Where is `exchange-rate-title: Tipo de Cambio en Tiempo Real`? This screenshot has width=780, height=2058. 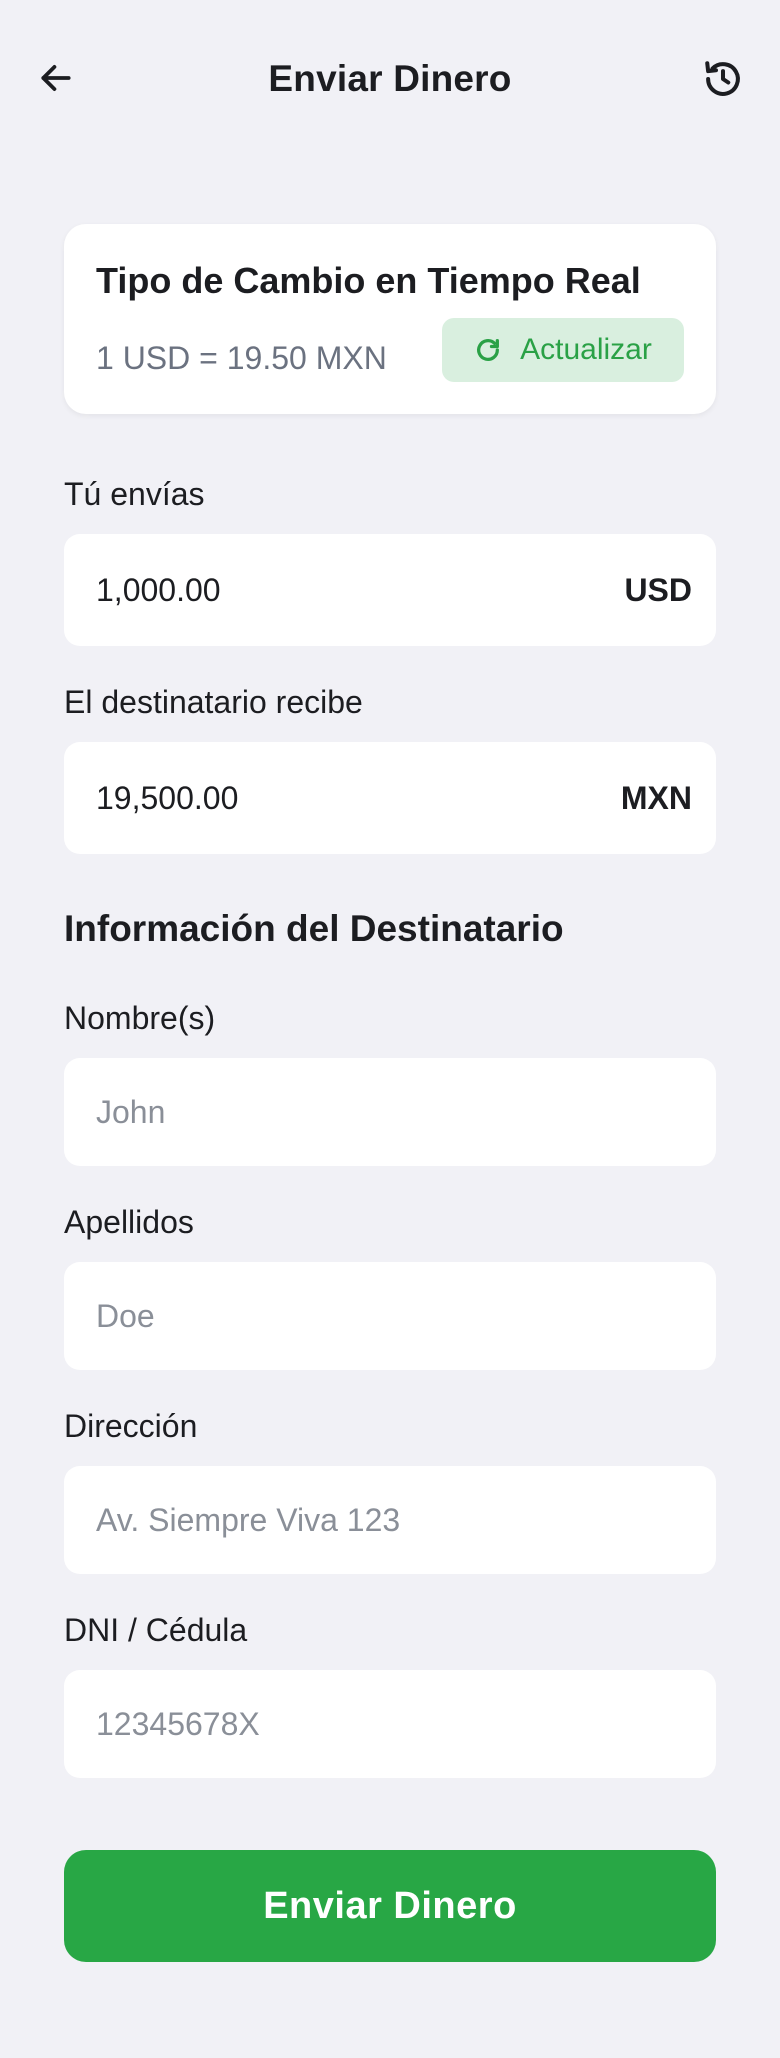
exchange-rate-title: Tipo de Cambio en Tiempo Real is located at coordinates (368, 280).